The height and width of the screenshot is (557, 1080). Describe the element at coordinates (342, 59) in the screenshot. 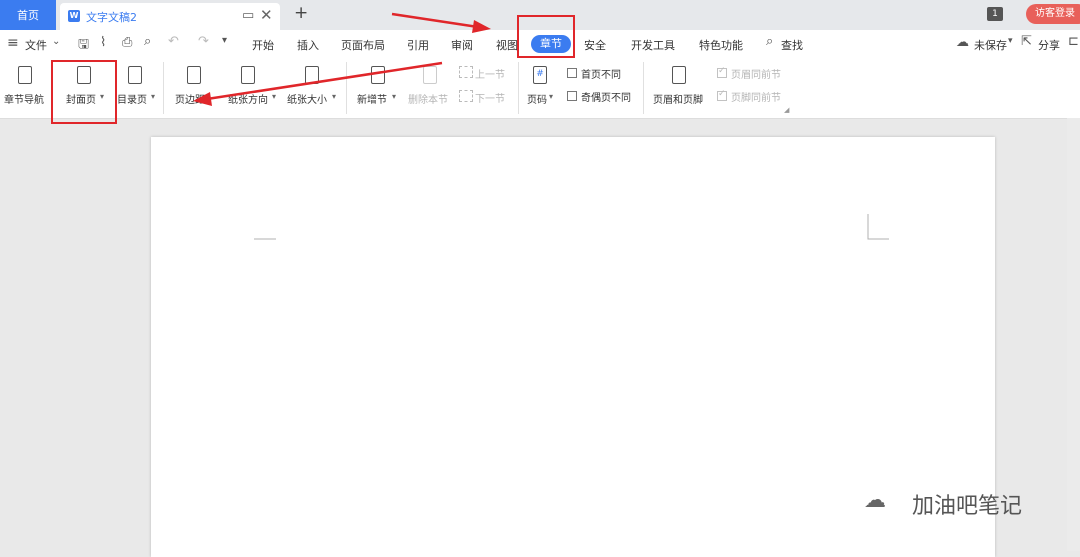

I see `annotation-arrows` at that location.